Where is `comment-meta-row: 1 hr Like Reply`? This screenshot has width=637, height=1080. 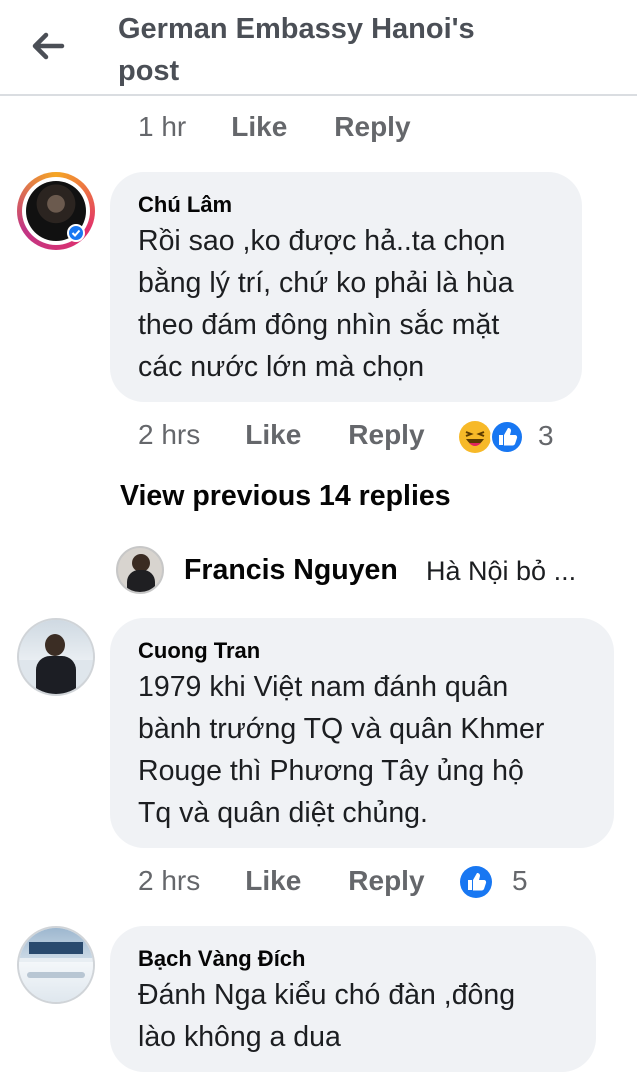 comment-meta-row: 1 hr Like Reply is located at coordinates (274, 127).